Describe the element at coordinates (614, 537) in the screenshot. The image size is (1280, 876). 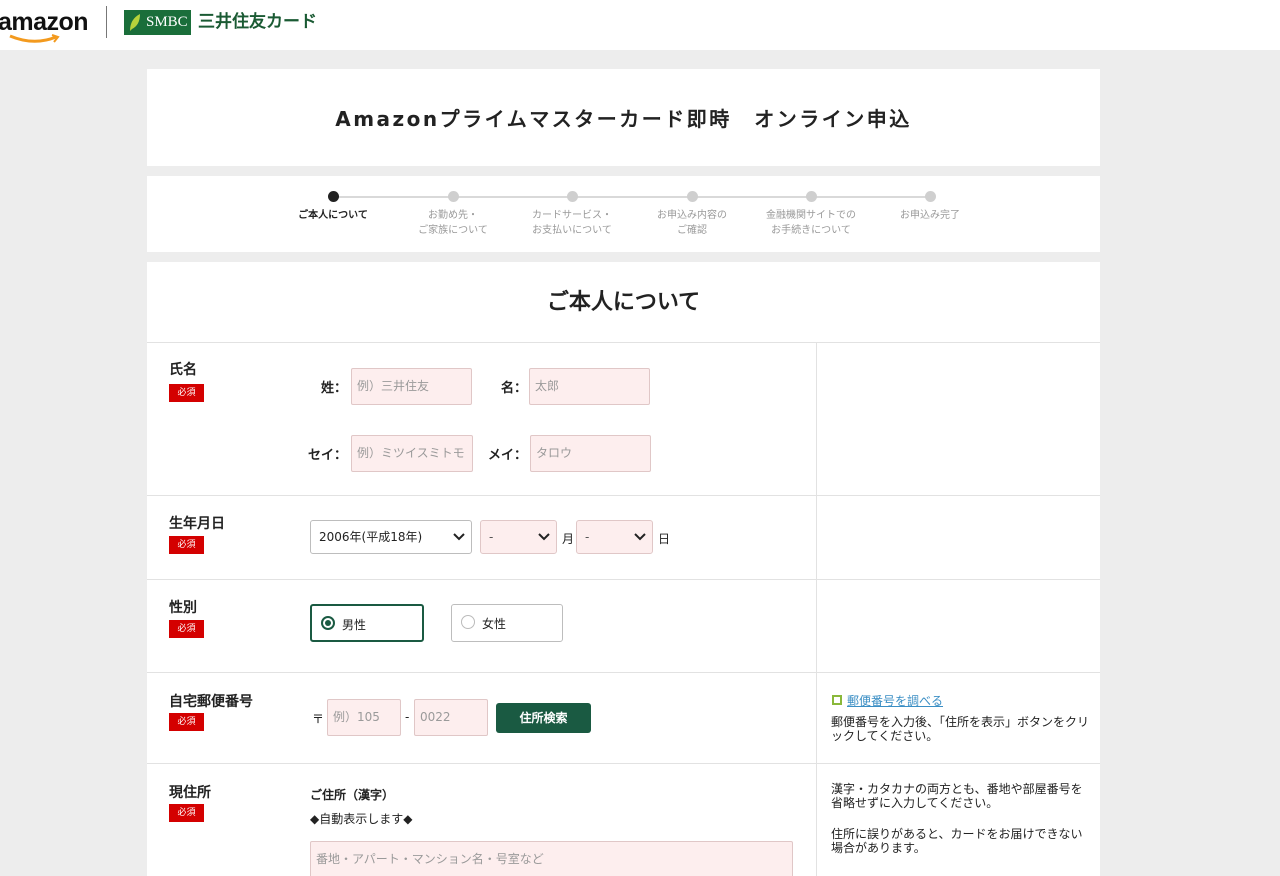
I see `birth-day-select: -` at that location.